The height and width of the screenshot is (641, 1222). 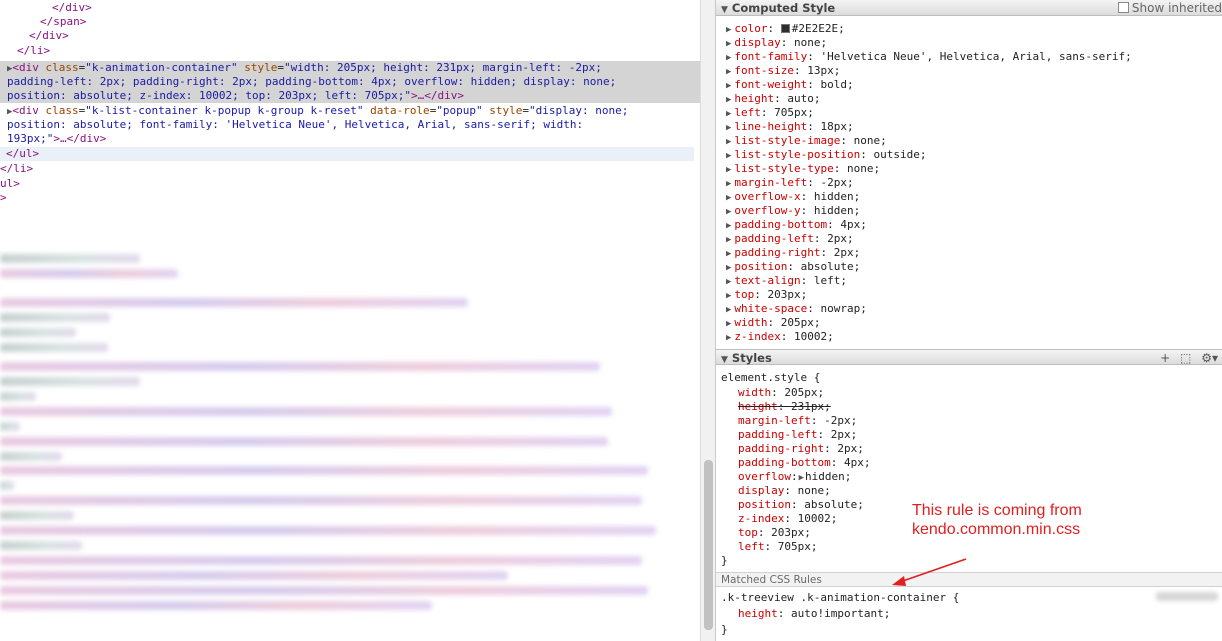 What do you see at coordinates (804, 463) in the screenshot?
I see `style-prop-row: padding-bottom: 4px;` at bounding box center [804, 463].